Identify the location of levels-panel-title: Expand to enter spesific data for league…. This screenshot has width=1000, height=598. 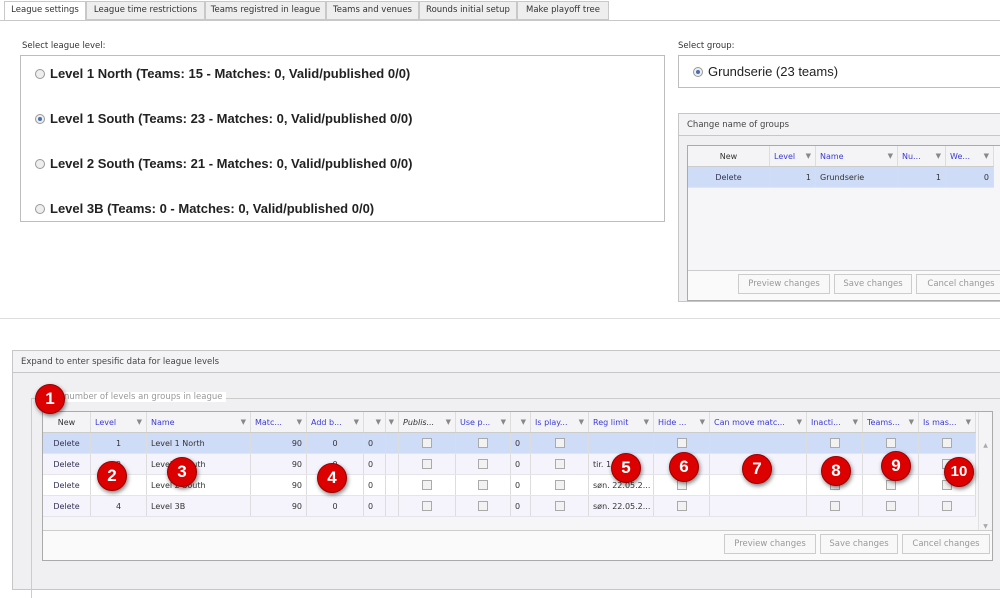
(506, 362).